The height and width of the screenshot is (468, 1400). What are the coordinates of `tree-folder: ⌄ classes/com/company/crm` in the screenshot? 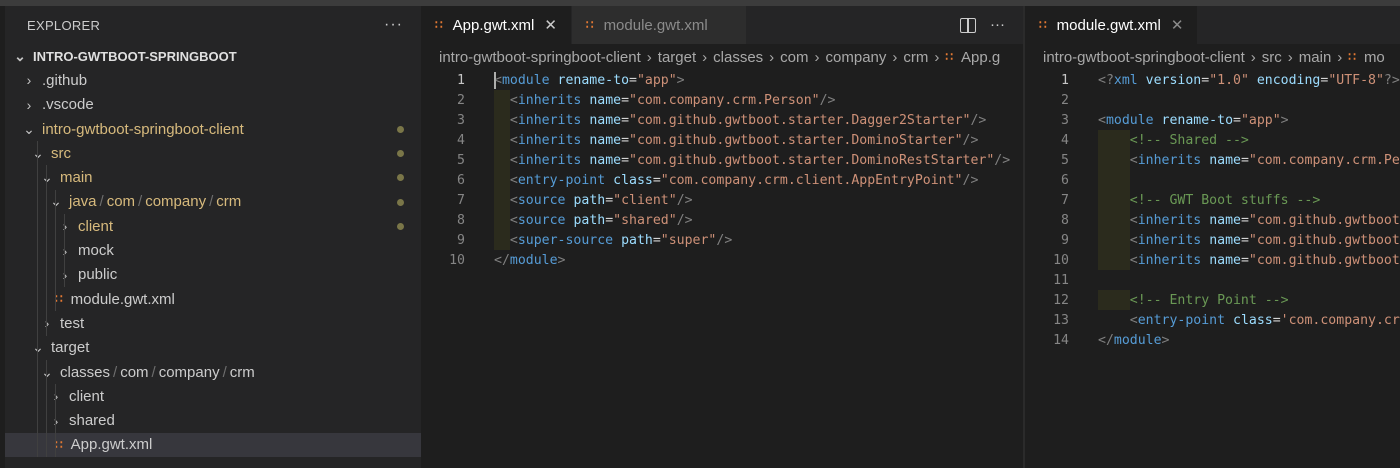 It's located at (213, 372).